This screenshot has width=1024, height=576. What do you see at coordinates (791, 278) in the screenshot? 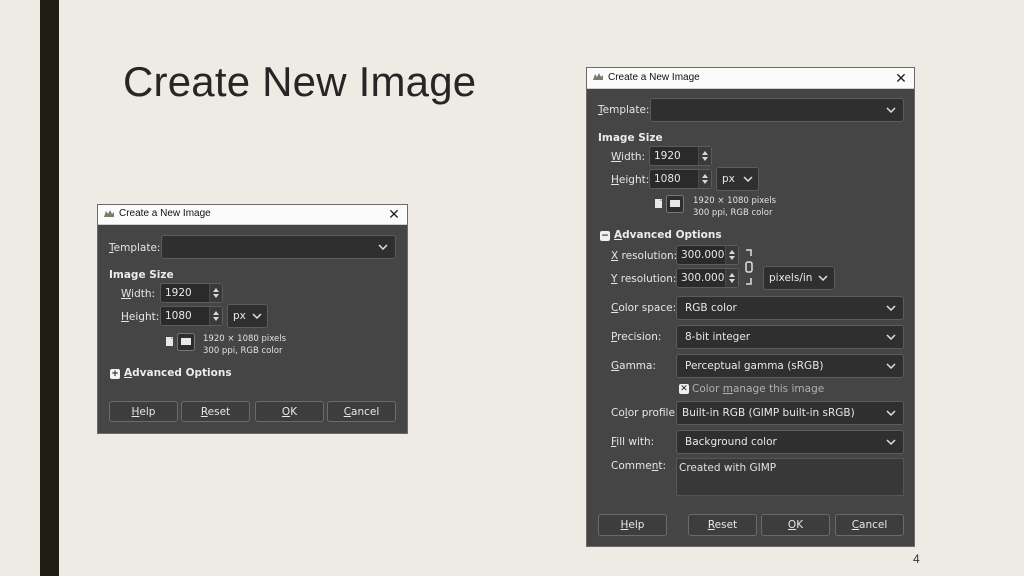
I see `resolution-unit-value: pixels/in` at bounding box center [791, 278].